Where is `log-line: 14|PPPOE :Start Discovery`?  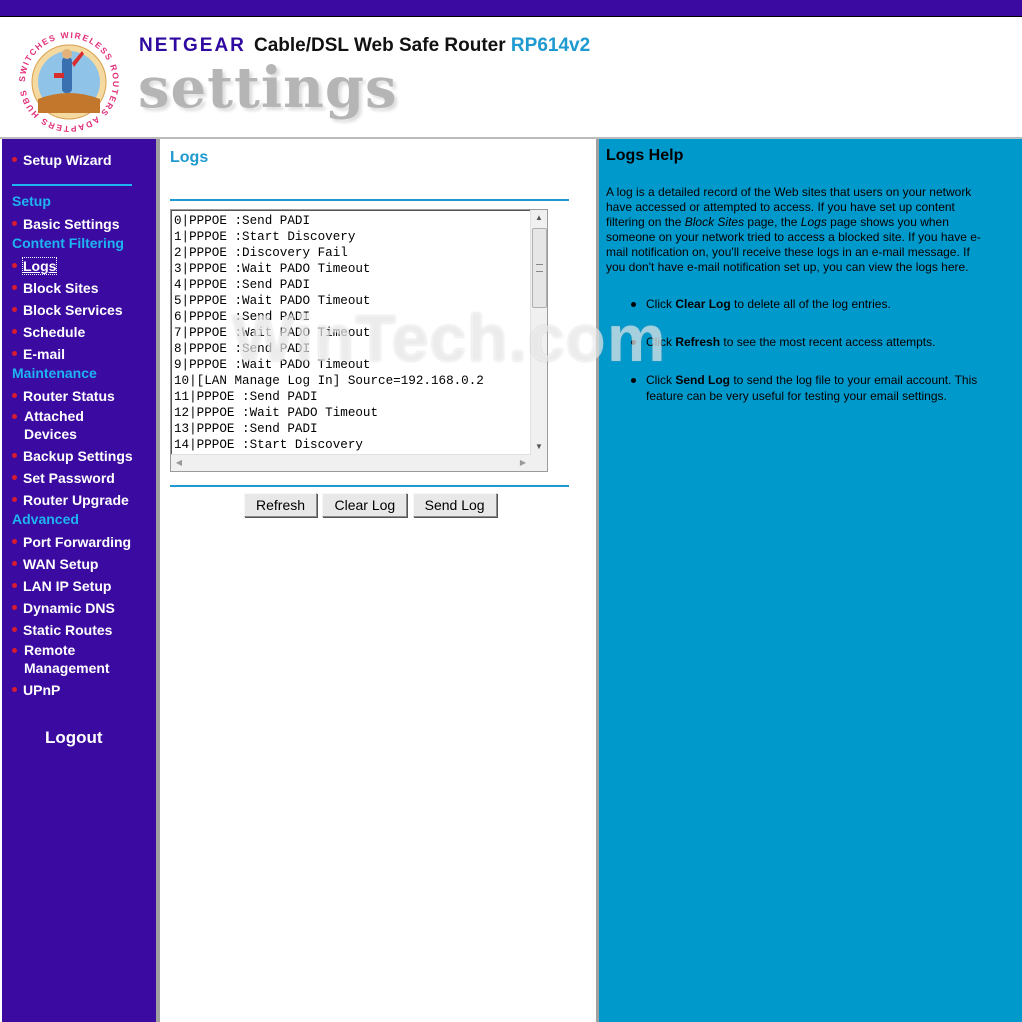
log-line: 14|PPPOE :Start Discovery is located at coordinates (268, 445).